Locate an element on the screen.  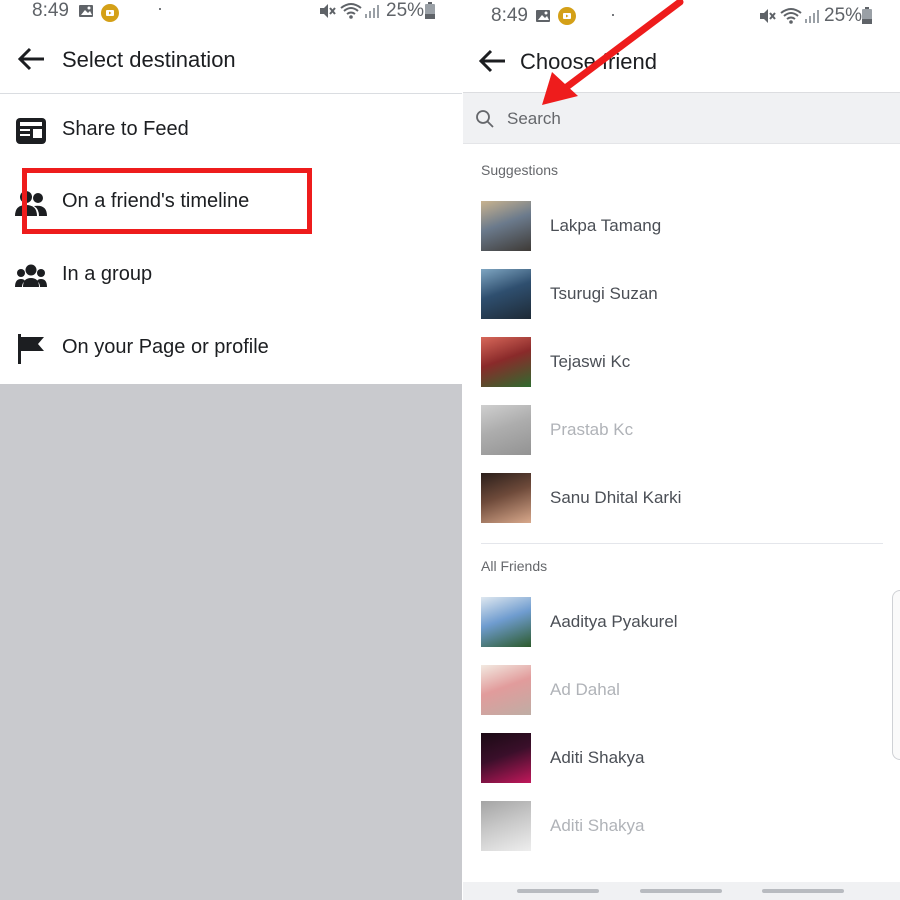
flag-icon is located at coordinates (31, 349).